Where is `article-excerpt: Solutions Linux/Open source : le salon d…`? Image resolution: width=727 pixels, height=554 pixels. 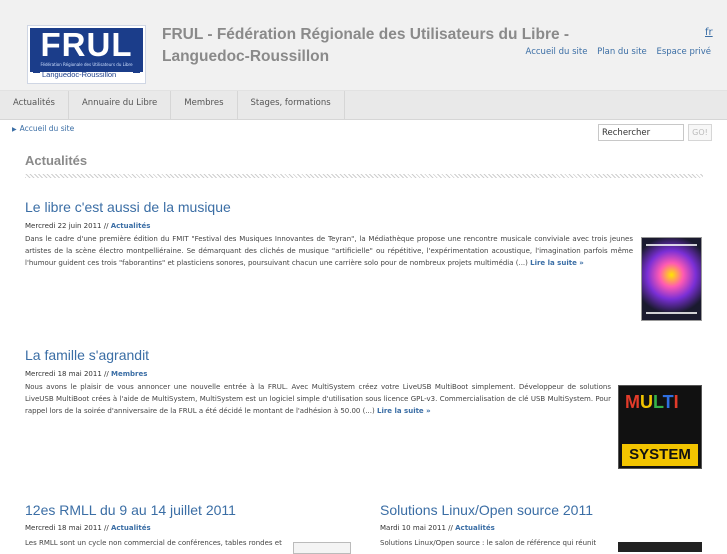 article-excerpt: Solutions Linux/Open source : le salon d… is located at coordinates (496, 543).